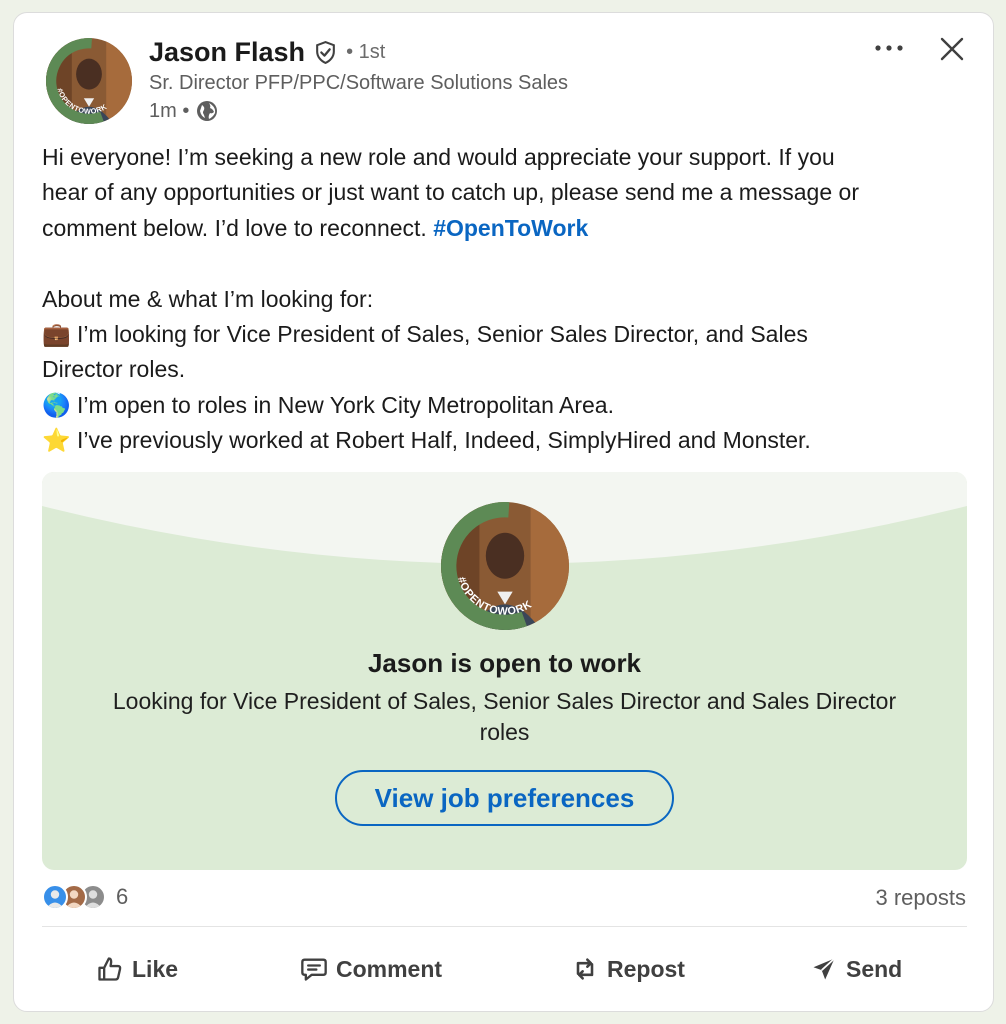 The width and height of the screenshot is (1006, 1024). What do you see at coordinates (227, 52) in the screenshot?
I see `author-name: Jason Flash` at bounding box center [227, 52].